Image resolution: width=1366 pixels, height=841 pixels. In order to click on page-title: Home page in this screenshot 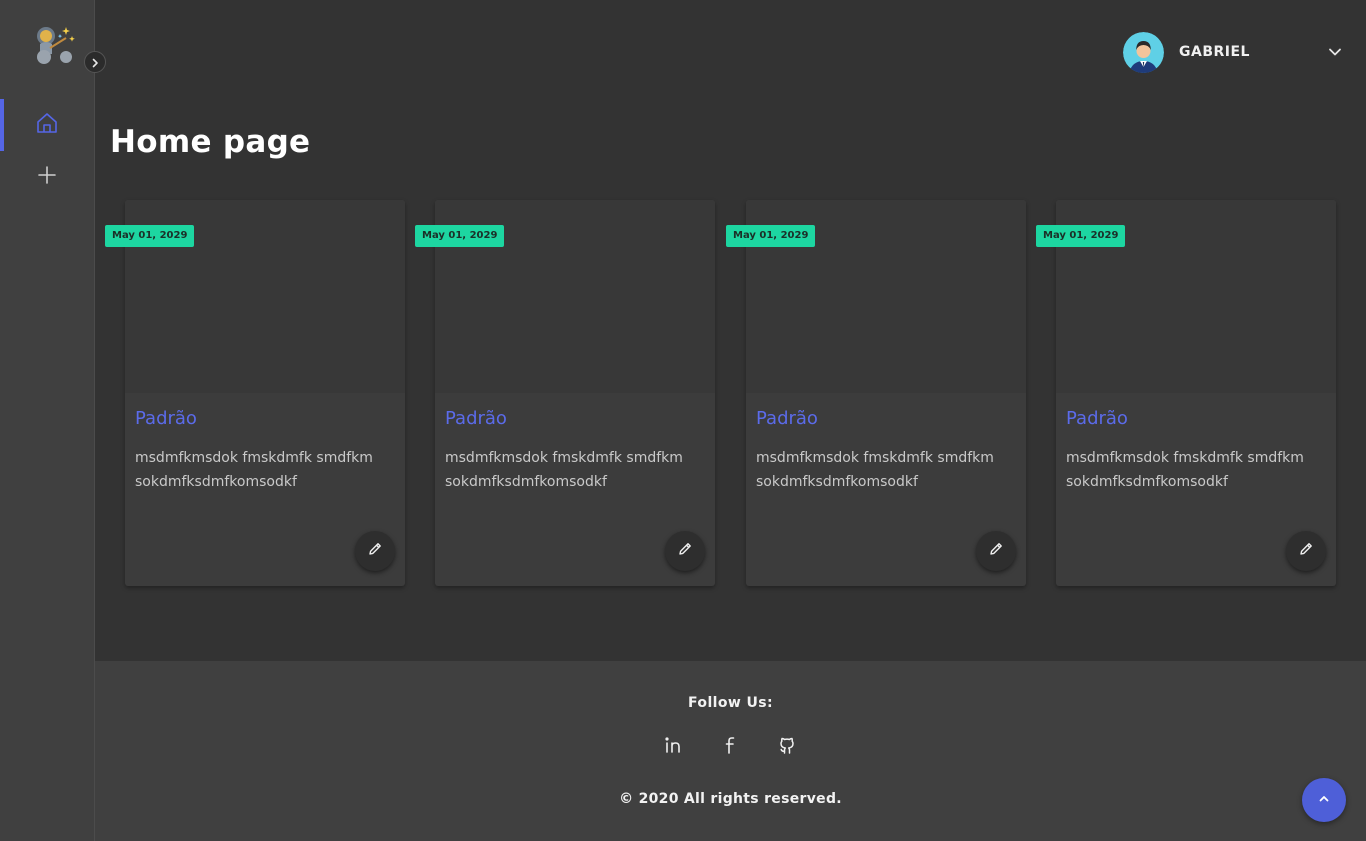, I will do `click(210, 142)`.